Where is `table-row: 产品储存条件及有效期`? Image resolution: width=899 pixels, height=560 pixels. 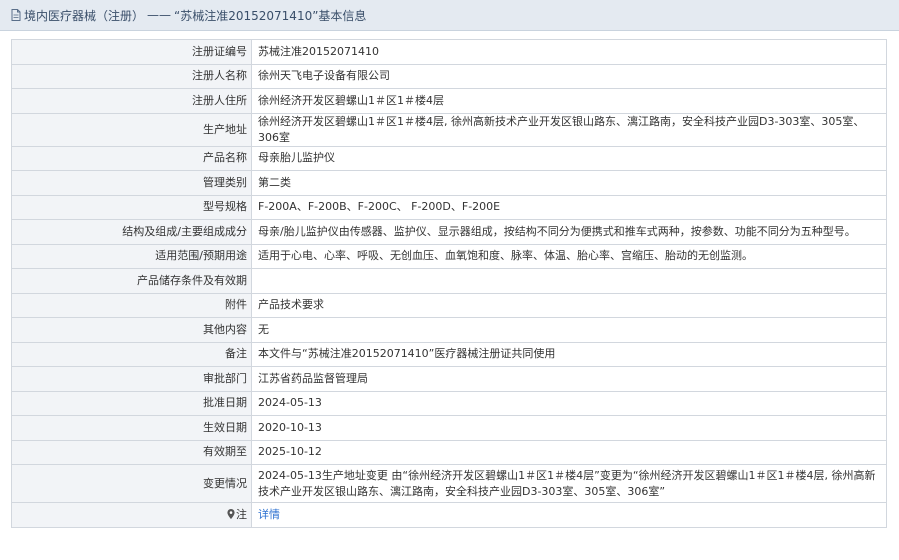 table-row: 产品储存条件及有效期 is located at coordinates (449, 281).